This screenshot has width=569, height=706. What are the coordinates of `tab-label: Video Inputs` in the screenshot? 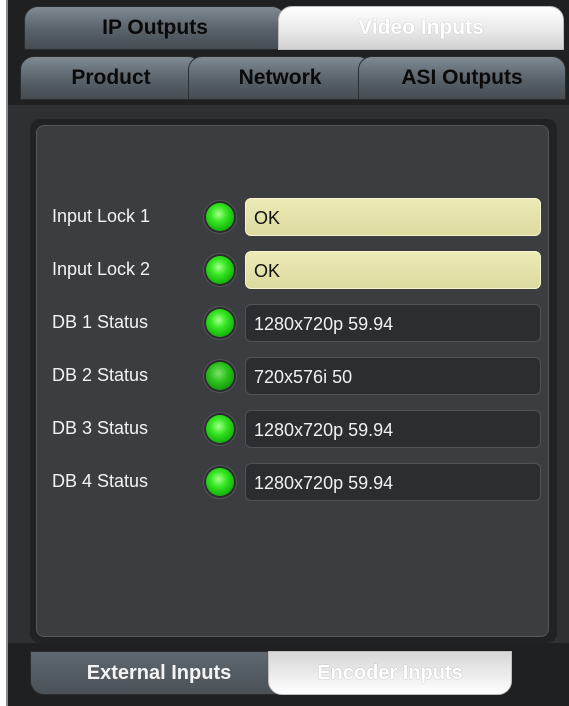 It's located at (421, 27).